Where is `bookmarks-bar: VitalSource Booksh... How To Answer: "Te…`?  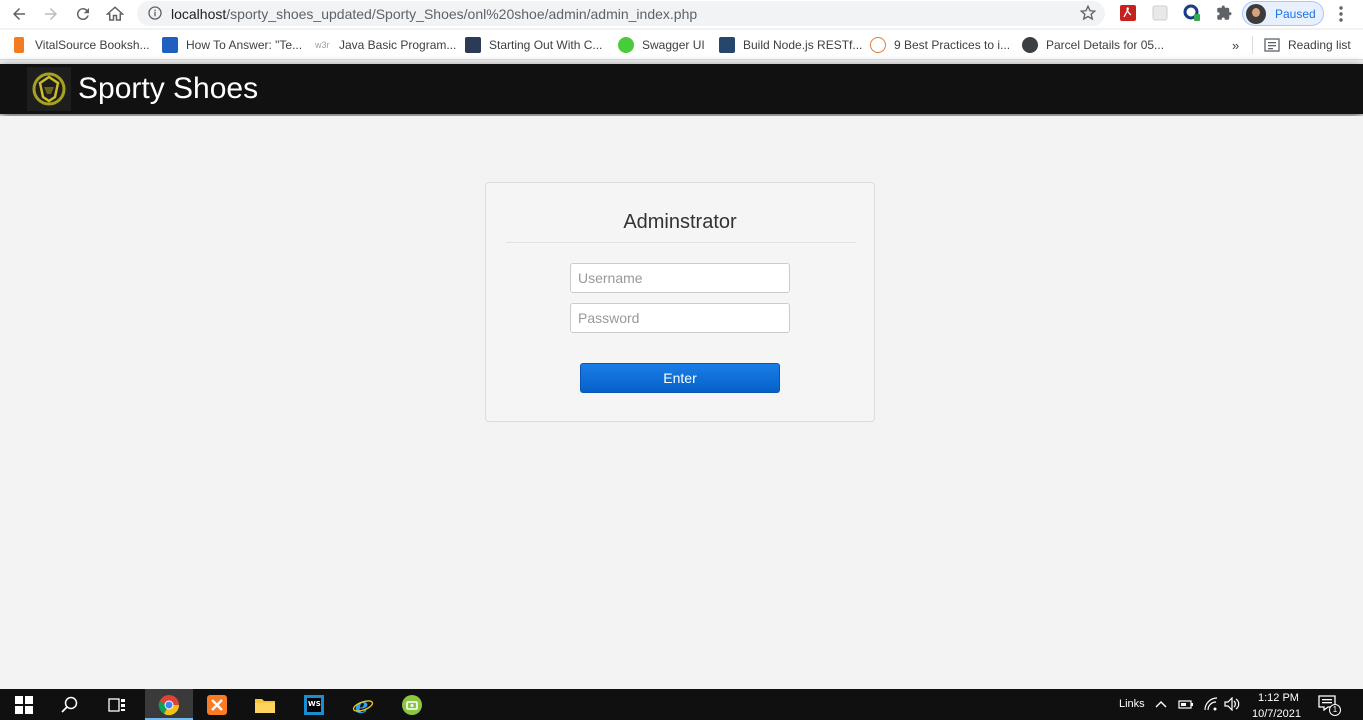 bookmarks-bar: VitalSource Booksh... How To Answer: "Te… is located at coordinates (681, 45).